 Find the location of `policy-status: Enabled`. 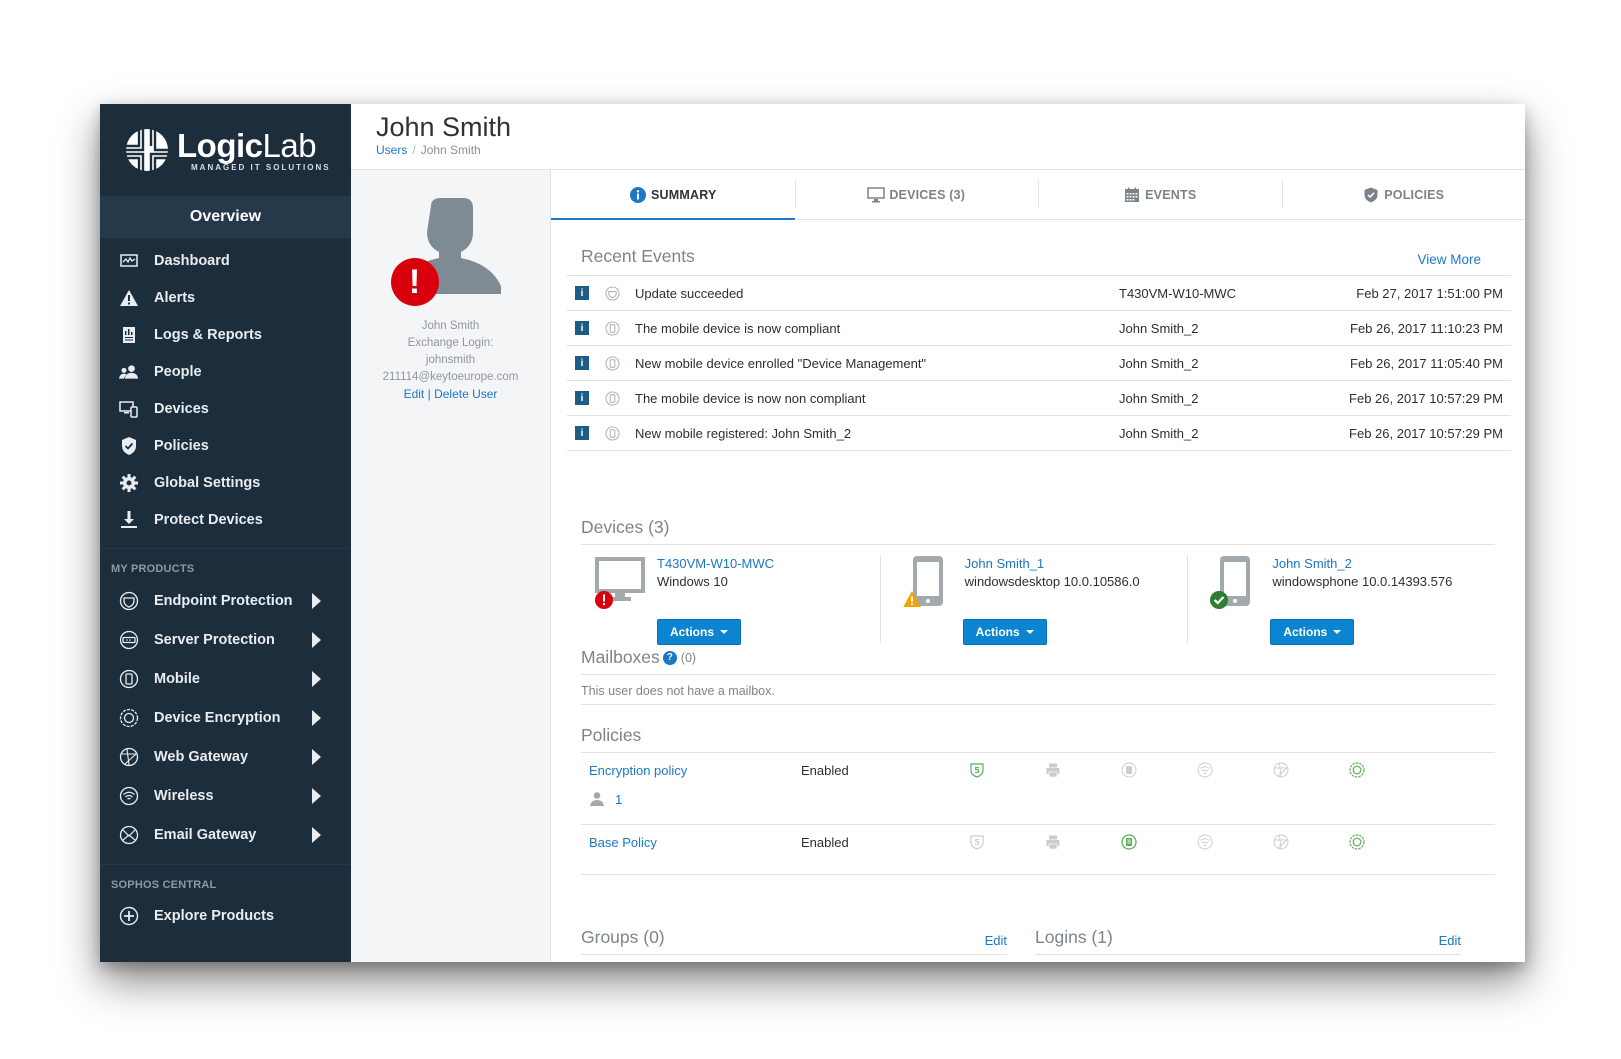

policy-status: Enabled is located at coordinates (825, 842).